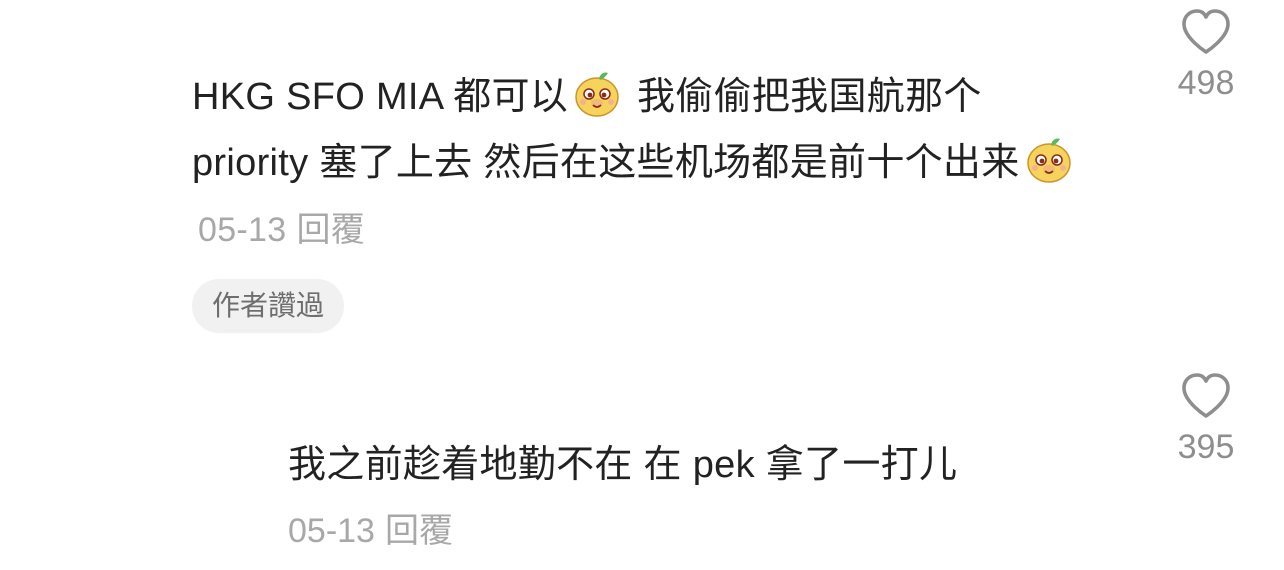 This screenshot has height=570, width=1284. I want to click on comment-2-reply-button: 回覆, so click(419, 531).